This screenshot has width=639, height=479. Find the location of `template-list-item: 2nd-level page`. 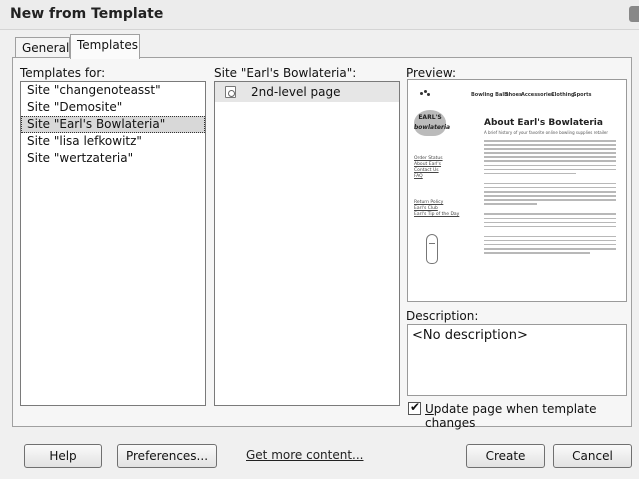

template-list-item: 2nd-level page is located at coordinates (307, 92).